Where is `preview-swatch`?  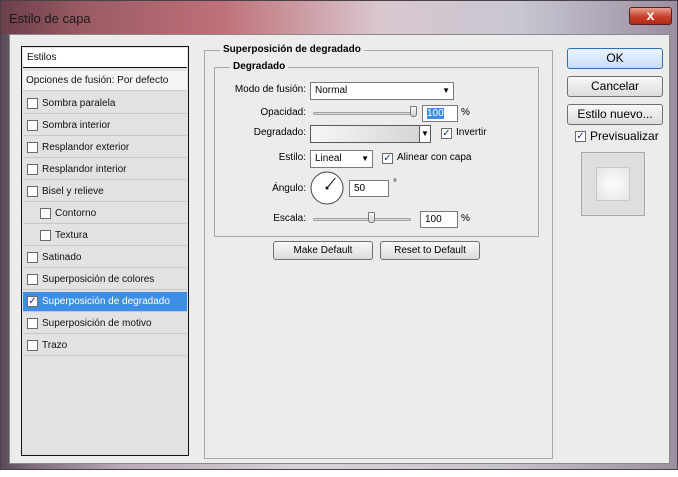 preview-swatch is located at coordinates (613, 184).